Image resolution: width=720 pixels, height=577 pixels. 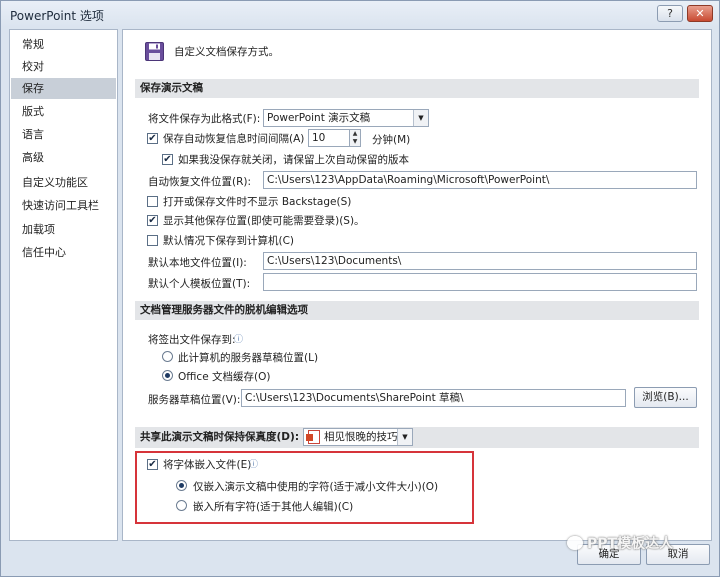 What do you see at coordinates (433, 398) in the screenshot?
I see `drafts-location-field: C:\Users\123\Documents\SharePoint 草稿\` at bounding box center [433, 398].